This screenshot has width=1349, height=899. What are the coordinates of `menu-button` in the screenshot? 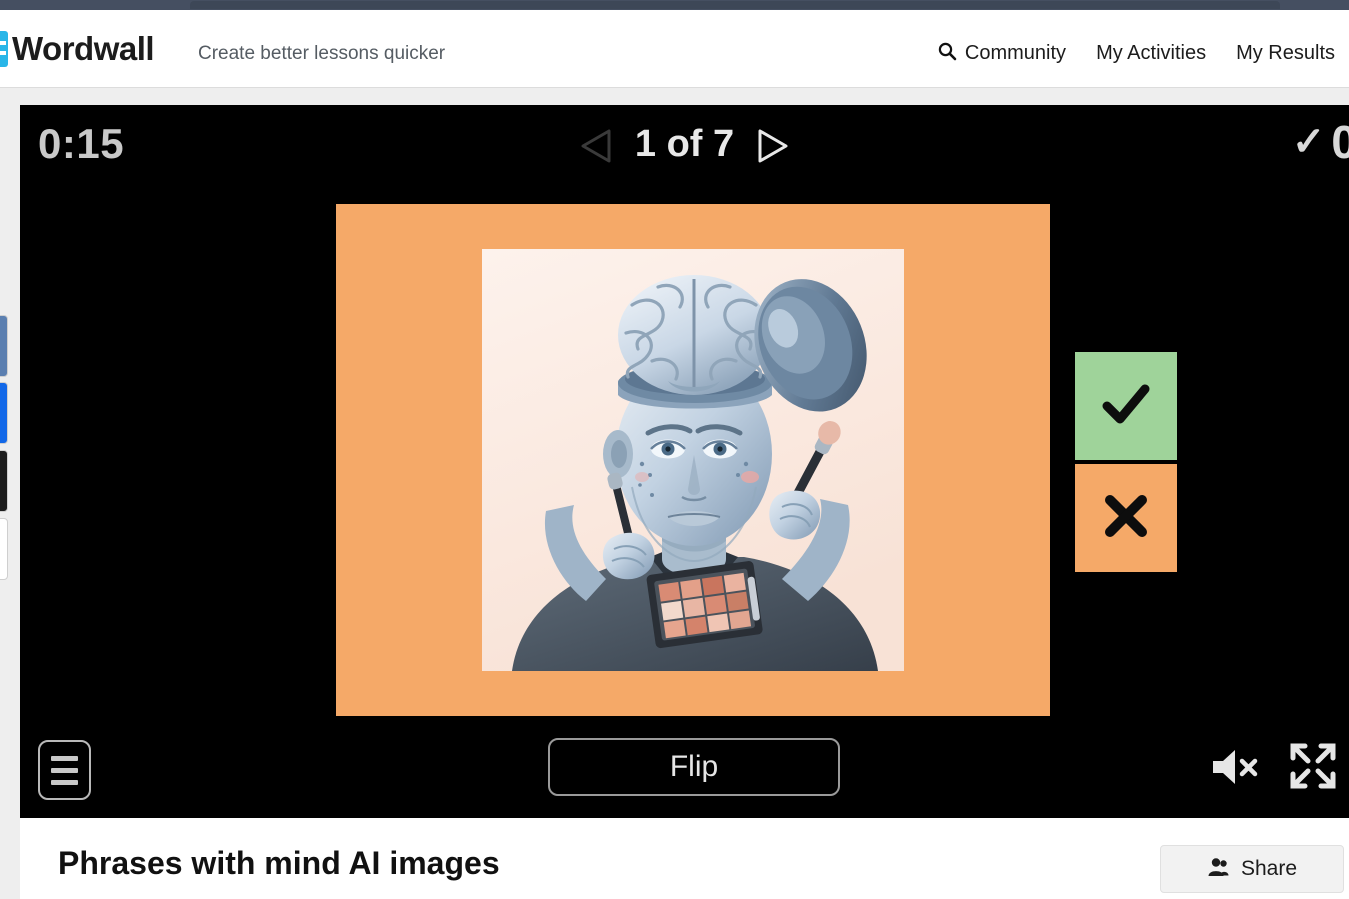 It's located at (64, 770).